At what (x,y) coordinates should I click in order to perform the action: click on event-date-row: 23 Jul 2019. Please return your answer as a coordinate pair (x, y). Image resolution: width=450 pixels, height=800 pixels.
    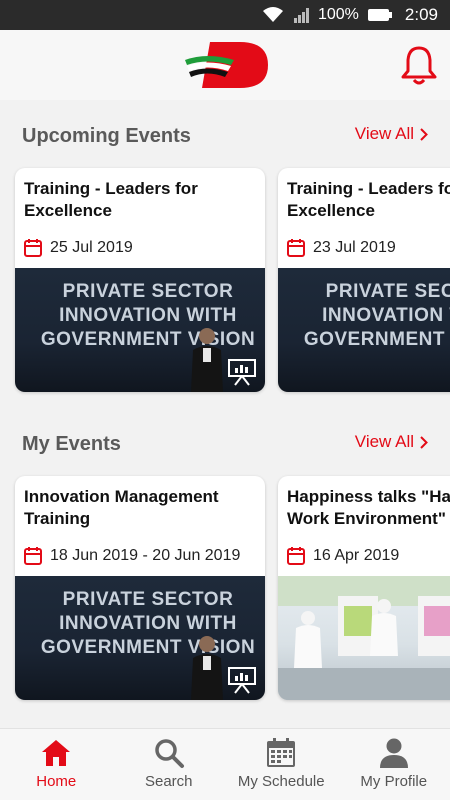
    Looking at the image, I should click on (341, 247).